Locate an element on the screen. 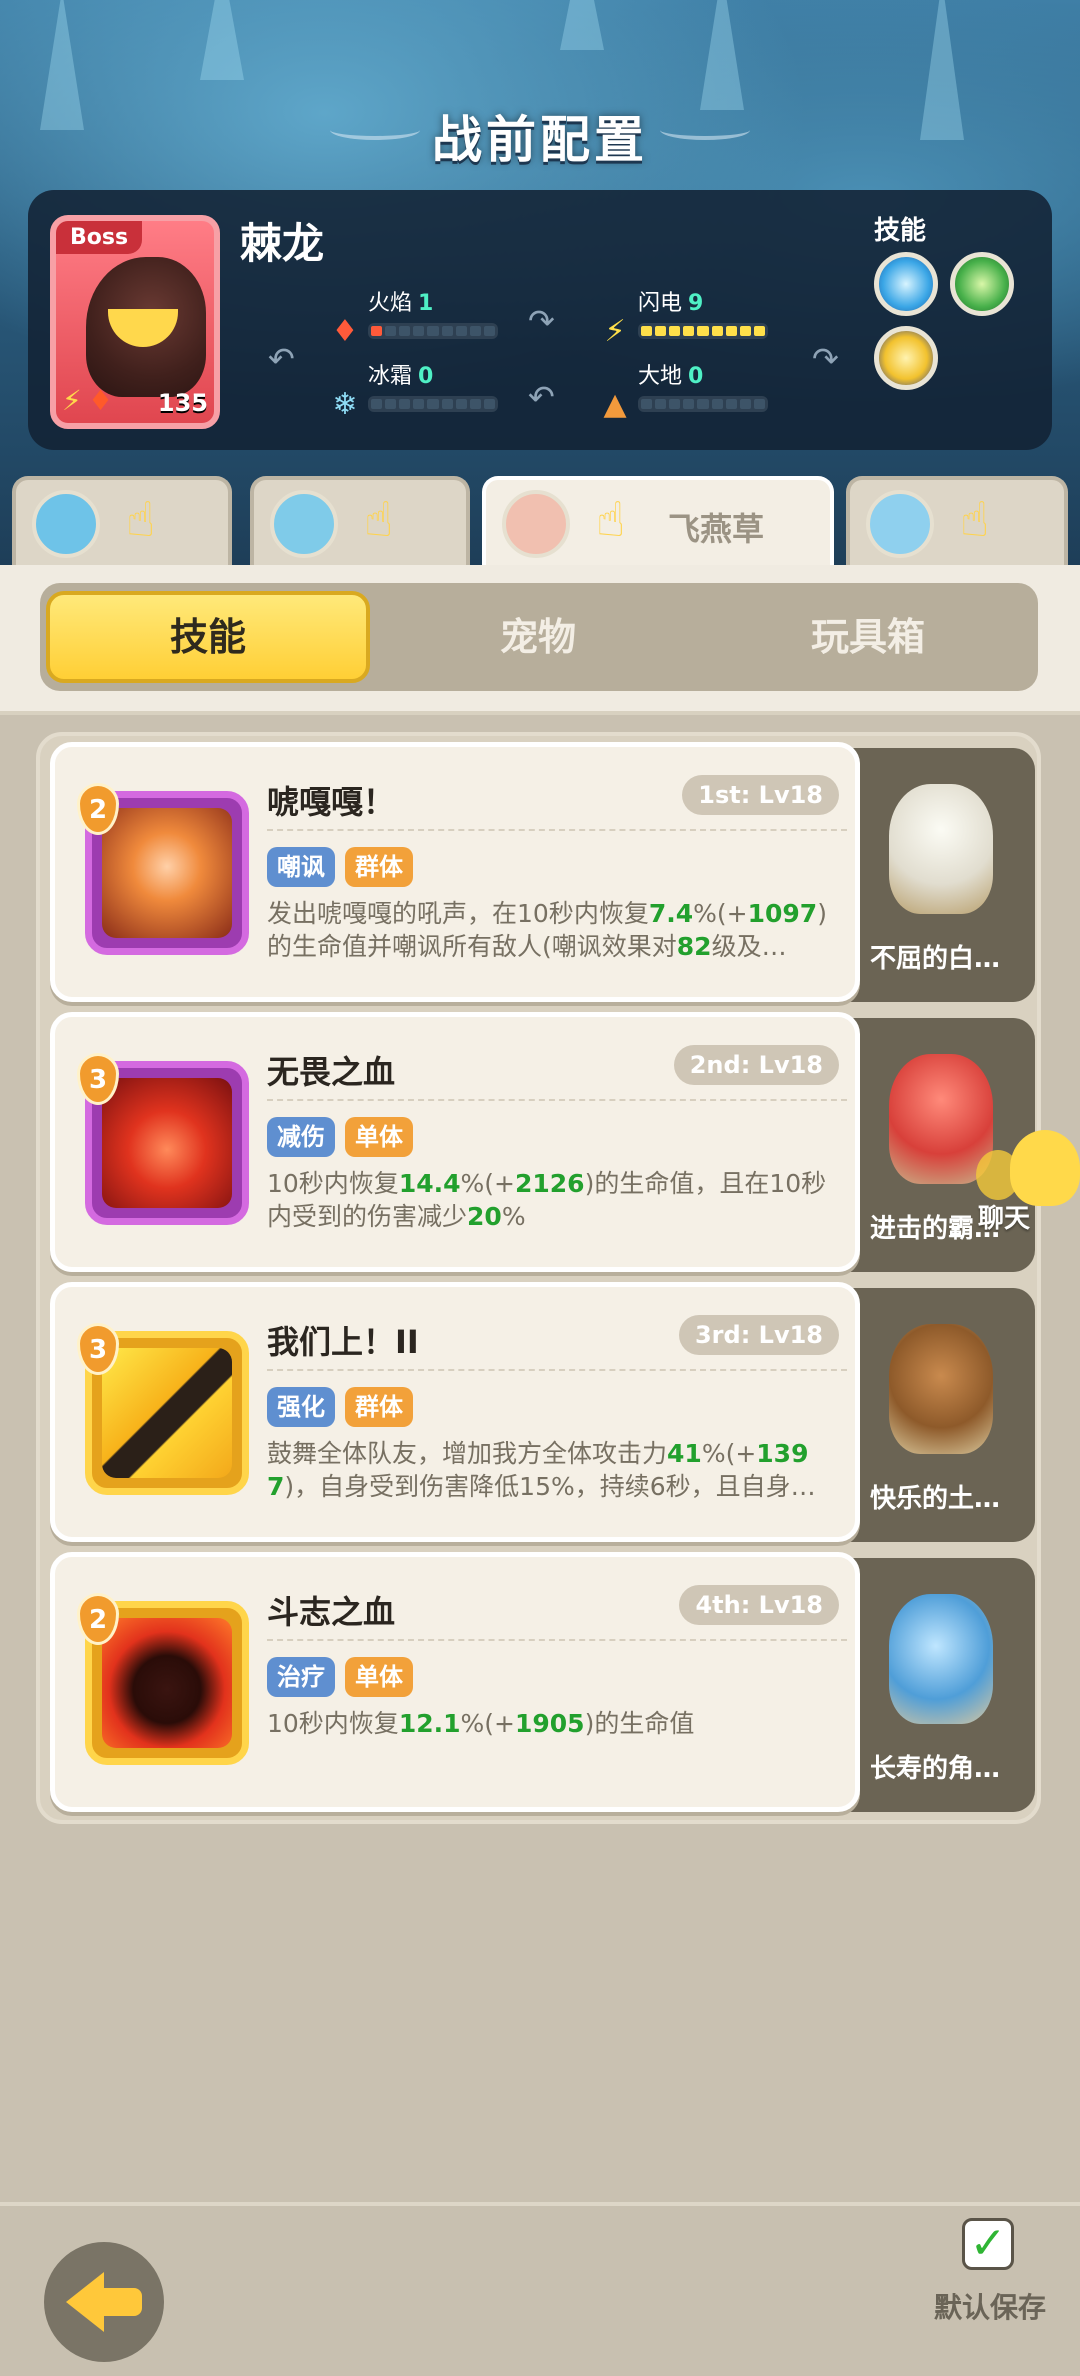  stat-bar is located at coordinates (703, 404).